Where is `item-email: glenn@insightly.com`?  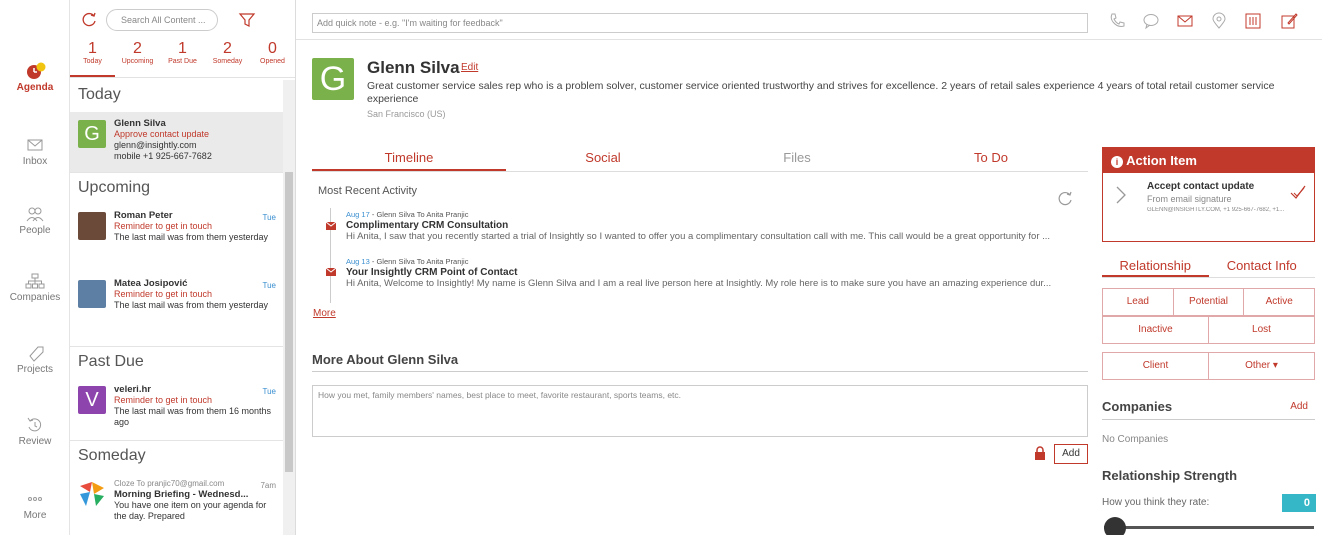 item-email: glenn@insightly.com is located at coordinates (155, 145).